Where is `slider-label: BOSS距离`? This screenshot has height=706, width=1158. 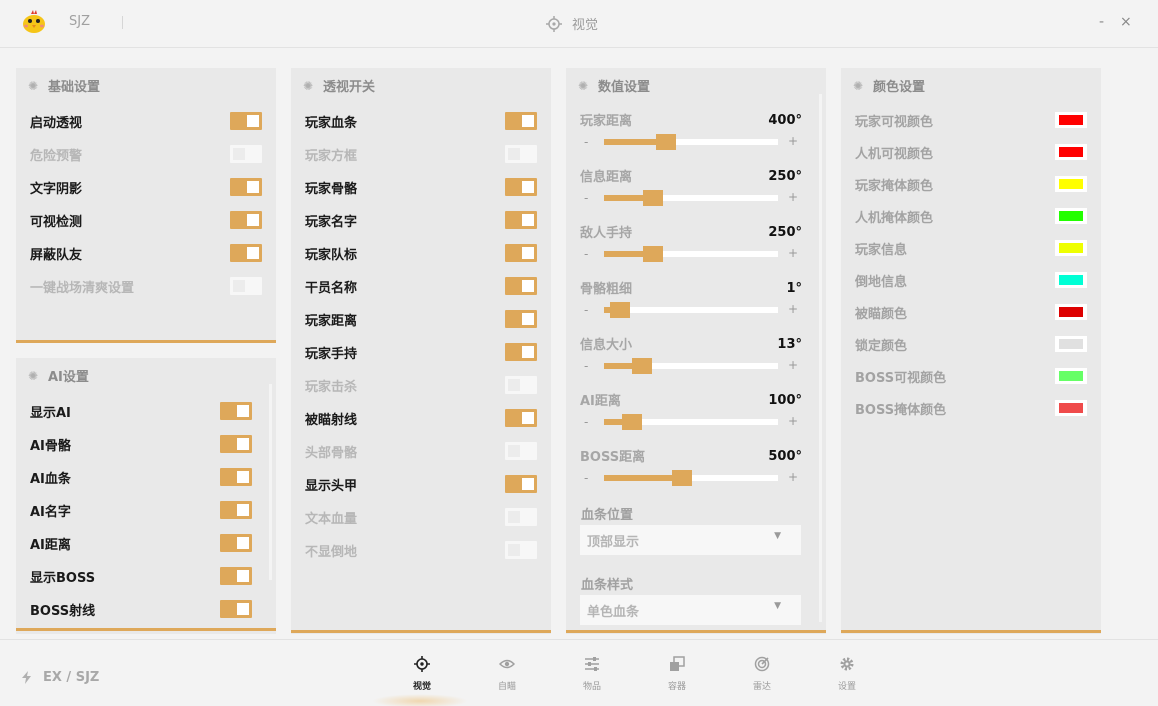
slider-label: BOSS距离 is located at coordinates (613, 457).